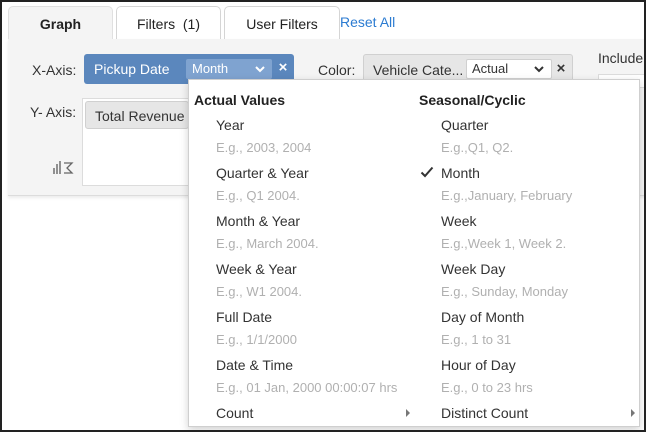  What do you see at coordinates (504, 291) in the screenshot?
I see `option-example: E.g., Sunday, Monday` at bounding box center [504, 291].